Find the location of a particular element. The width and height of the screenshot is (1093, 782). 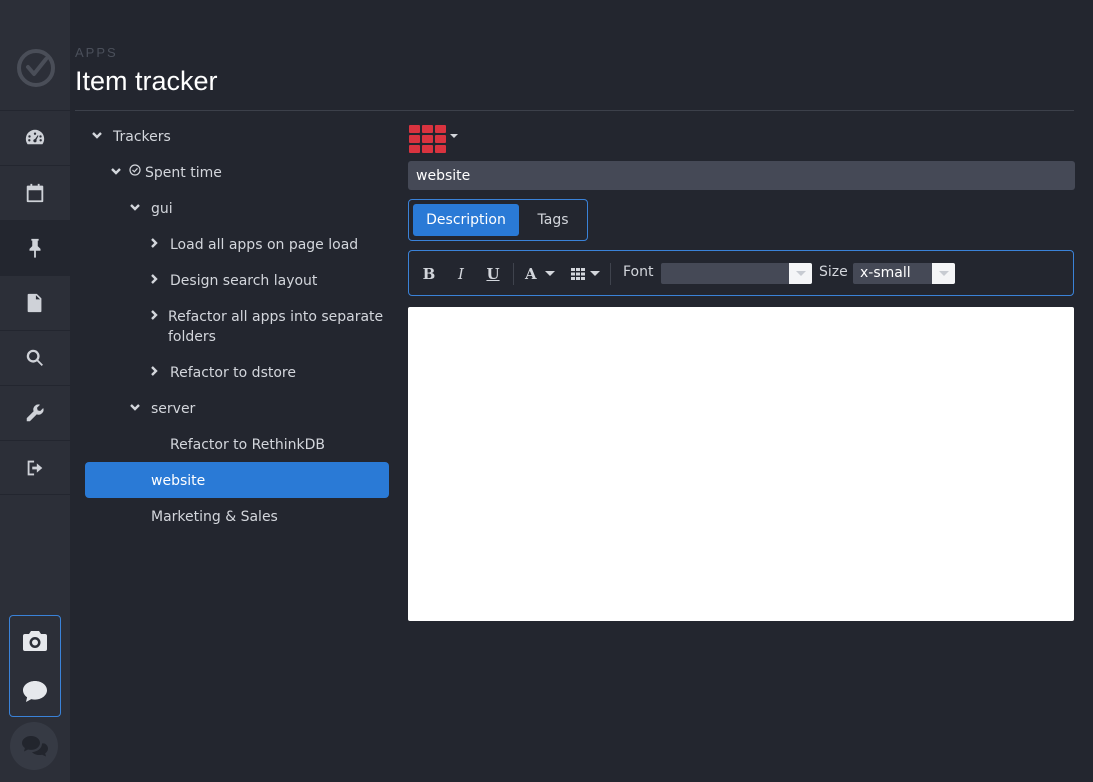

sidebar-item-calendar is located at coordinates (35, 192).